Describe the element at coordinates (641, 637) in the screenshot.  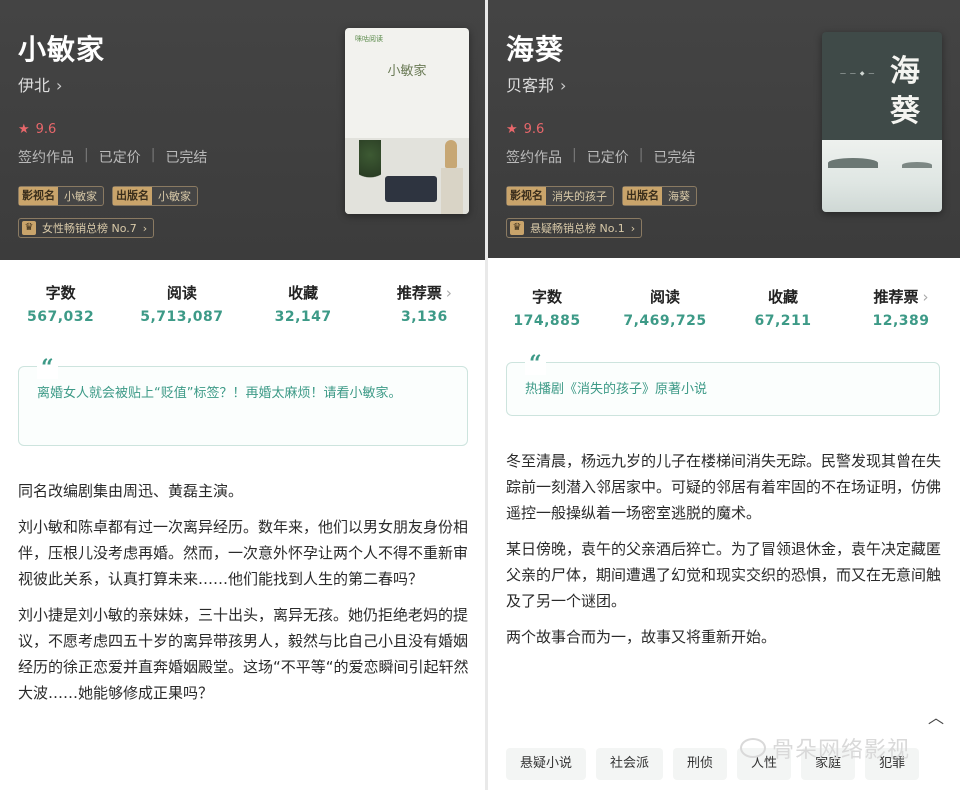
I see `description-paragraph: 两个故事合而为一，故事又将重新开始。` at that location.